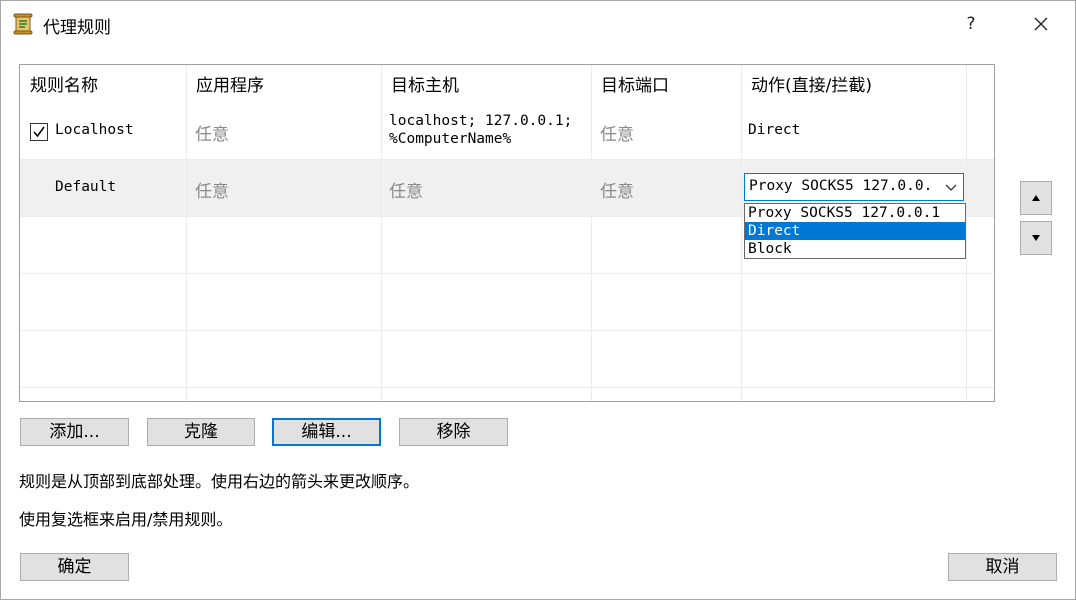 The width and height of the screenshot is (1076, 600). I want to click on title-bar: 代理规则 ?, so click(538, 24).